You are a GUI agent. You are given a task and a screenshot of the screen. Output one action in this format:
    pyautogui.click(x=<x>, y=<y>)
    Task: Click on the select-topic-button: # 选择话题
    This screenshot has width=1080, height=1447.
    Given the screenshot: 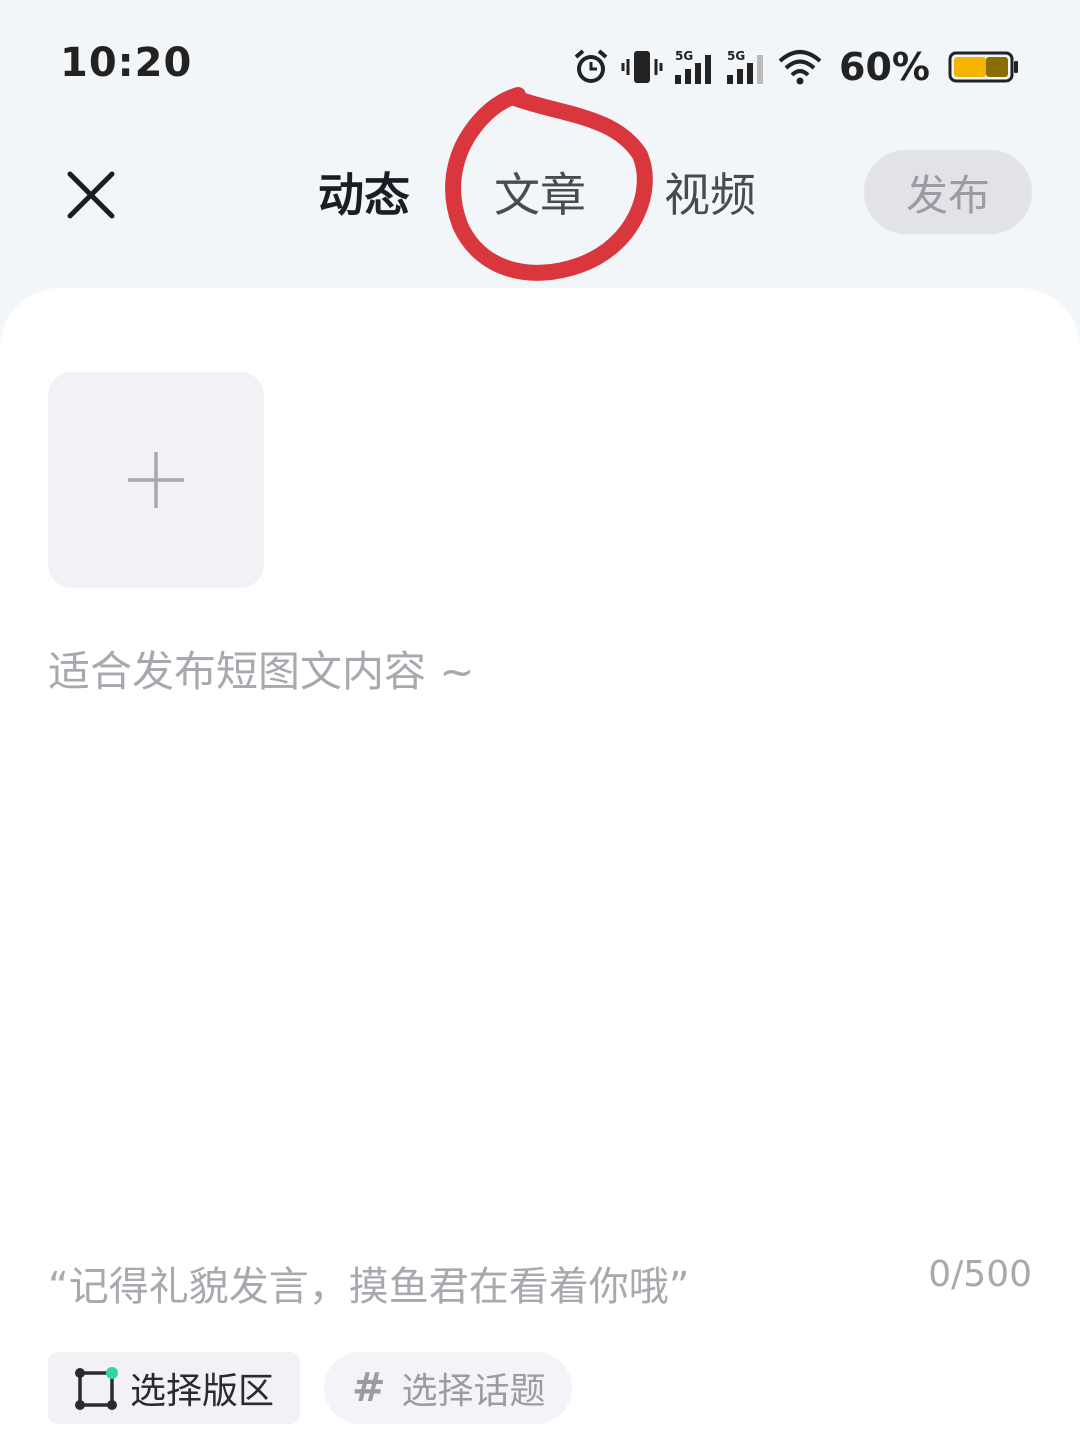 What is the action you would take?
    pyautogui.click(x=448, y=1388)
    